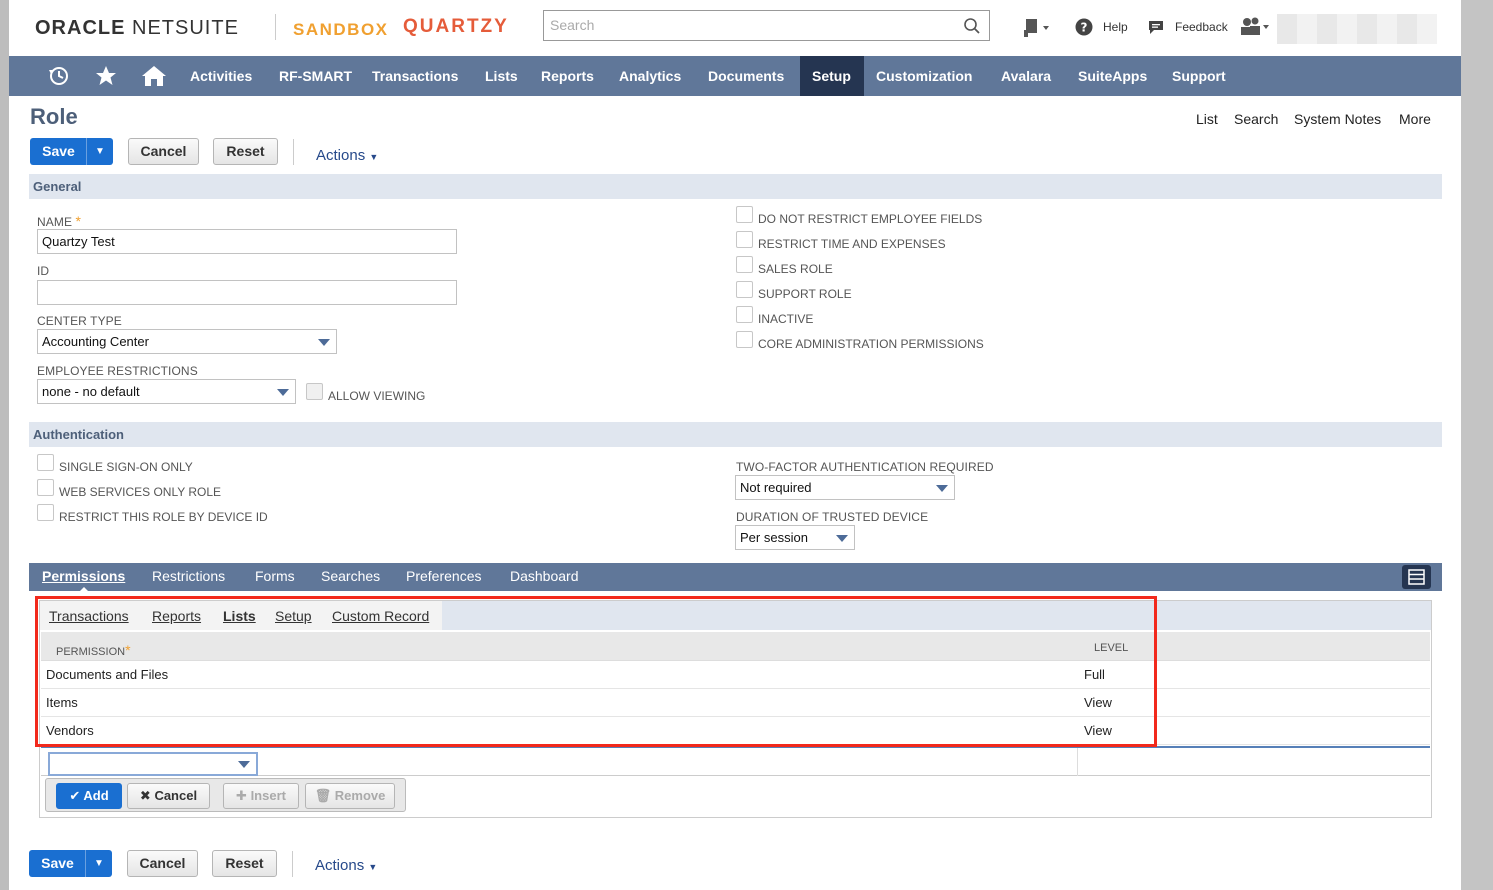 The width and height of the screenshot is (1493, 890). What do you see at coordinates (45, 512) in the screenshot?
I see `restrict-device-id-checkbox` at bounding box center [45, 512].